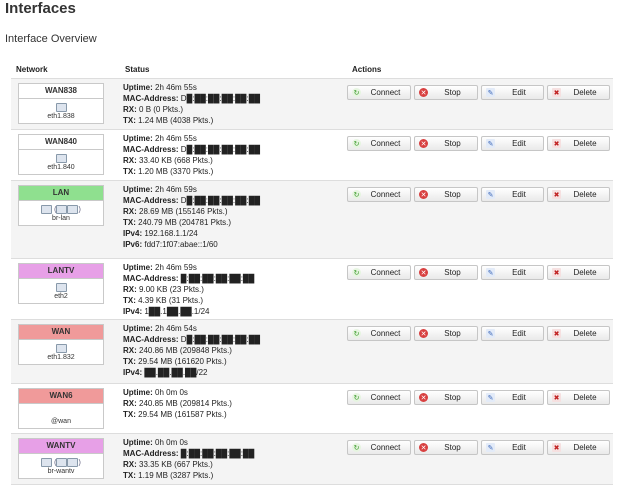 The image size is (621, 499). I want to click on network-cell: WANTV () br-wantv, so click(65, 459).